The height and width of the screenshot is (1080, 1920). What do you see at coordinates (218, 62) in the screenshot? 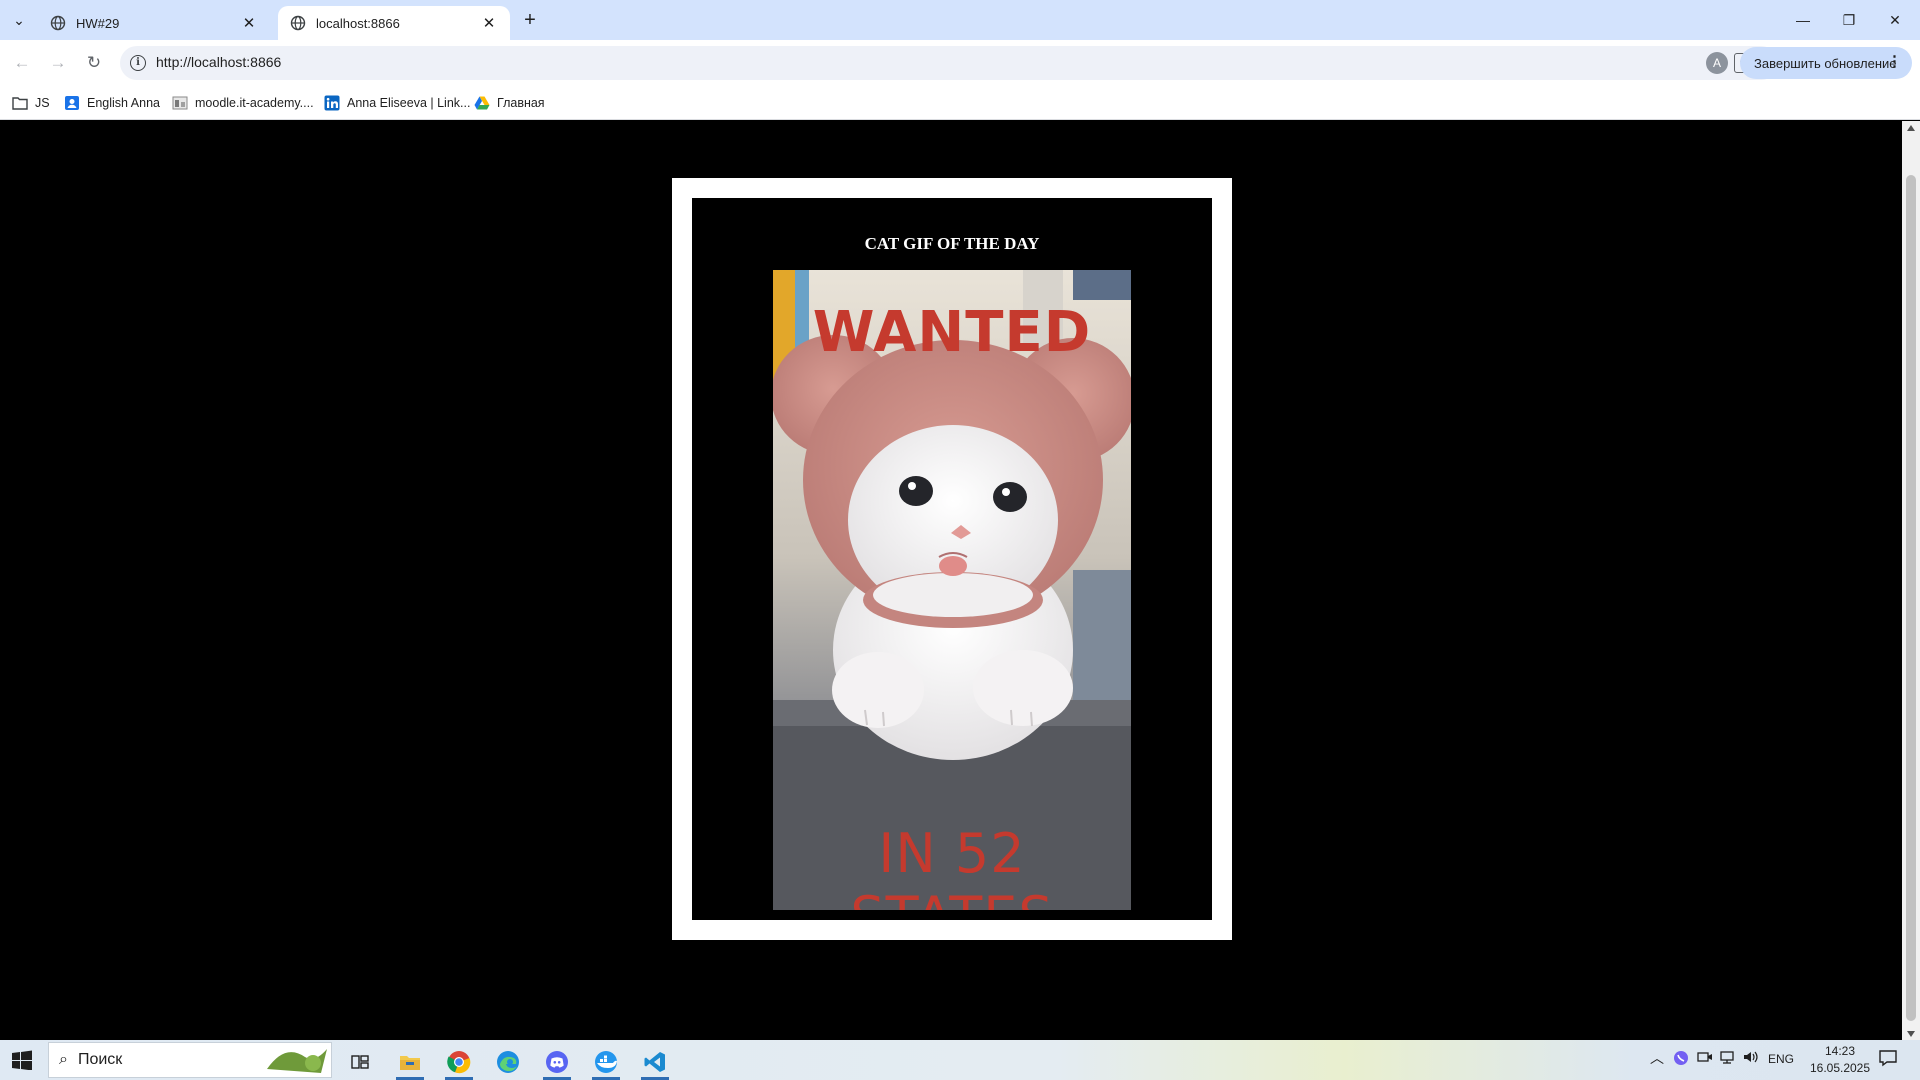
I see `url-text: http://localhost:8866` at bounding box center [218, 62].